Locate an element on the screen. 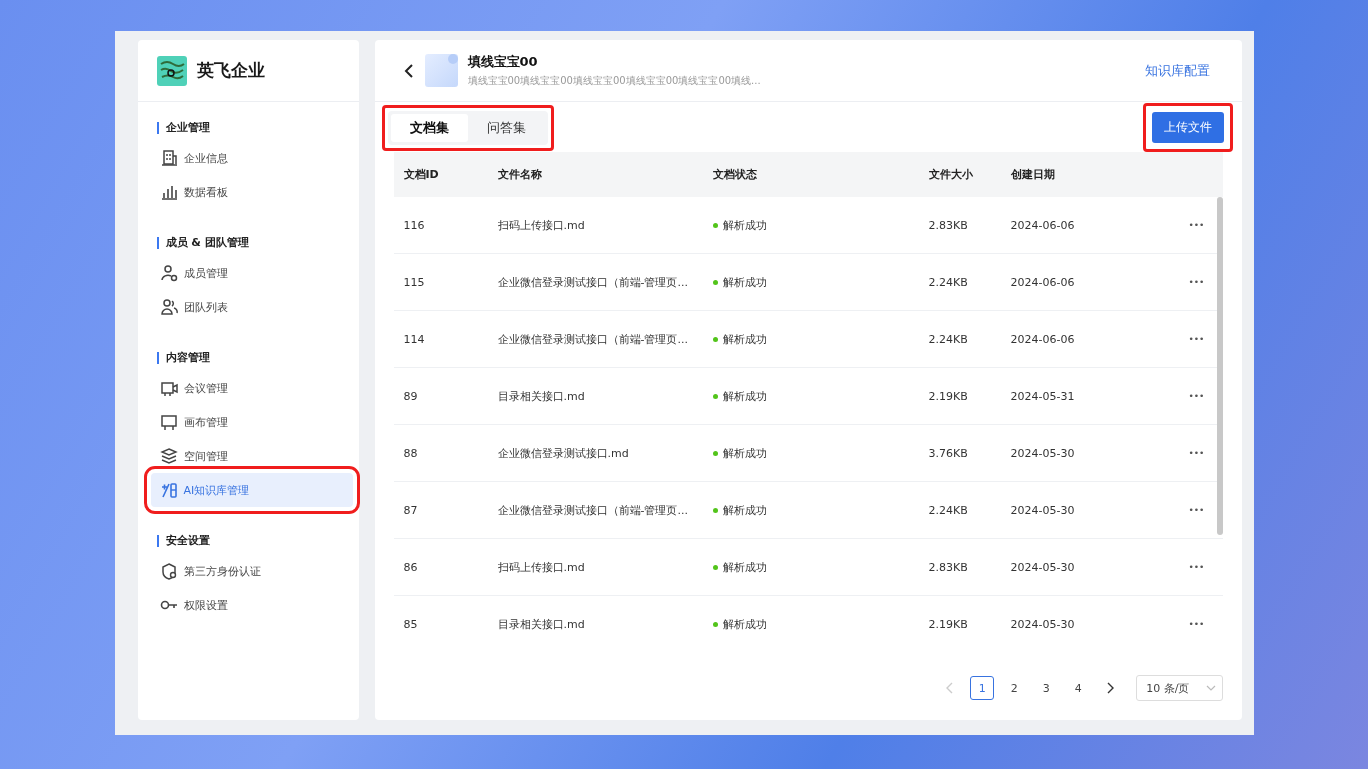 This screenshot has width=1368, height=769. upload-button: 上传文件 is located at coordinates (1187, 127).